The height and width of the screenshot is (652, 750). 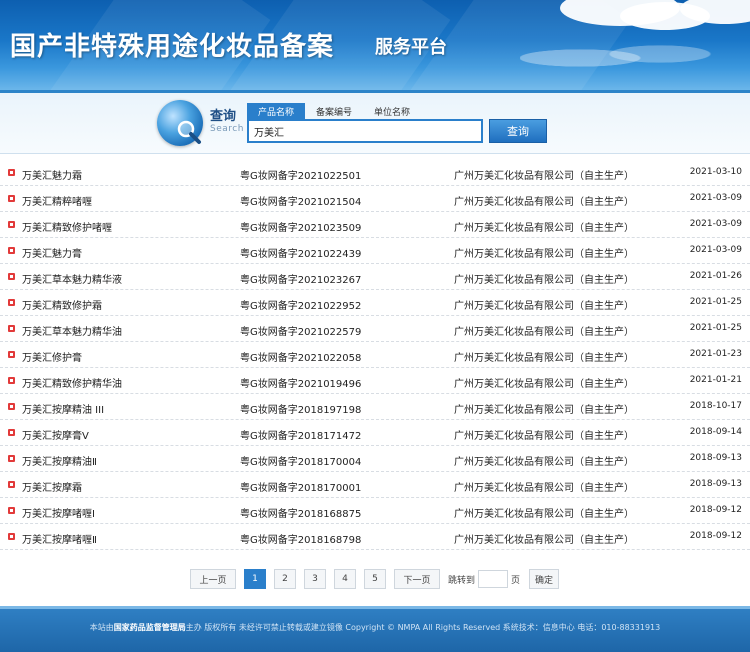 What do you see at coordinates (59, 538) in the screenshot?
I see `product-name: 万美汇按摩啫喱Ⅱ` at bounding box center [59, 538].